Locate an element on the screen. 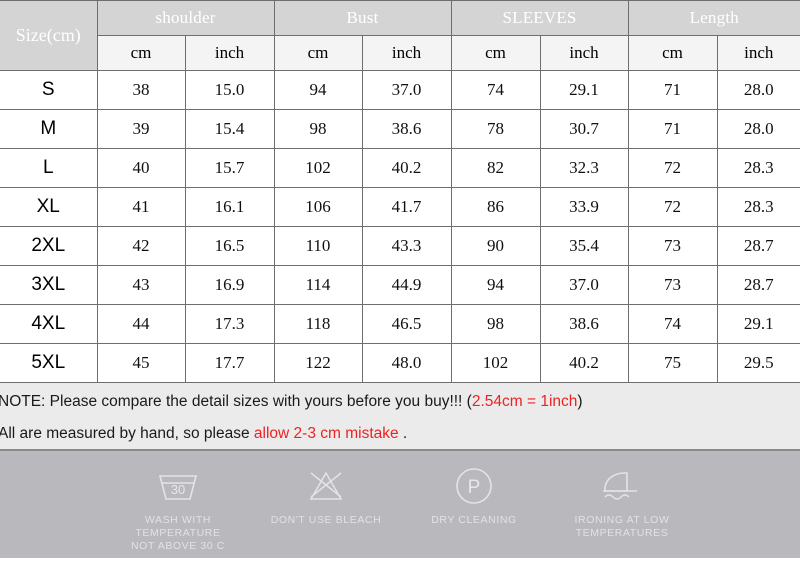  cell-shoulder-inch: 16.9 is located at coordinates (229, 285).